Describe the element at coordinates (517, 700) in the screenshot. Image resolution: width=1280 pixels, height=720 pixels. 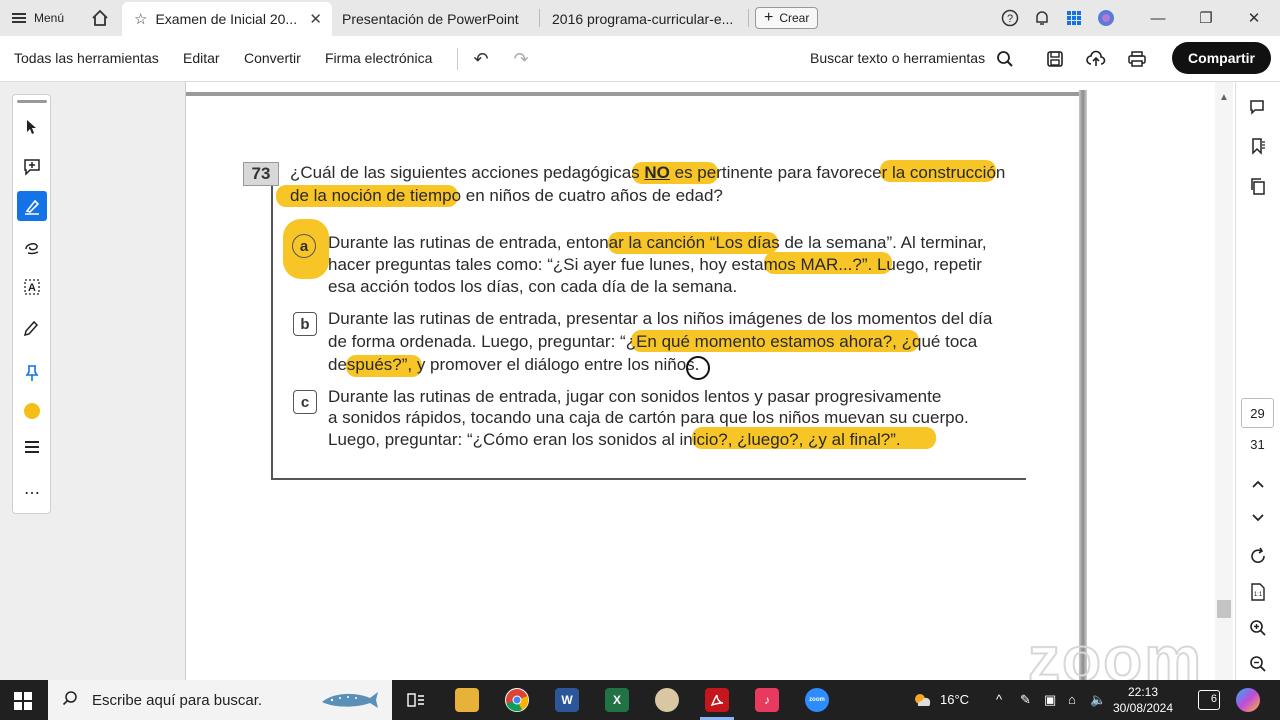
I see `chrome-icon` at that location.